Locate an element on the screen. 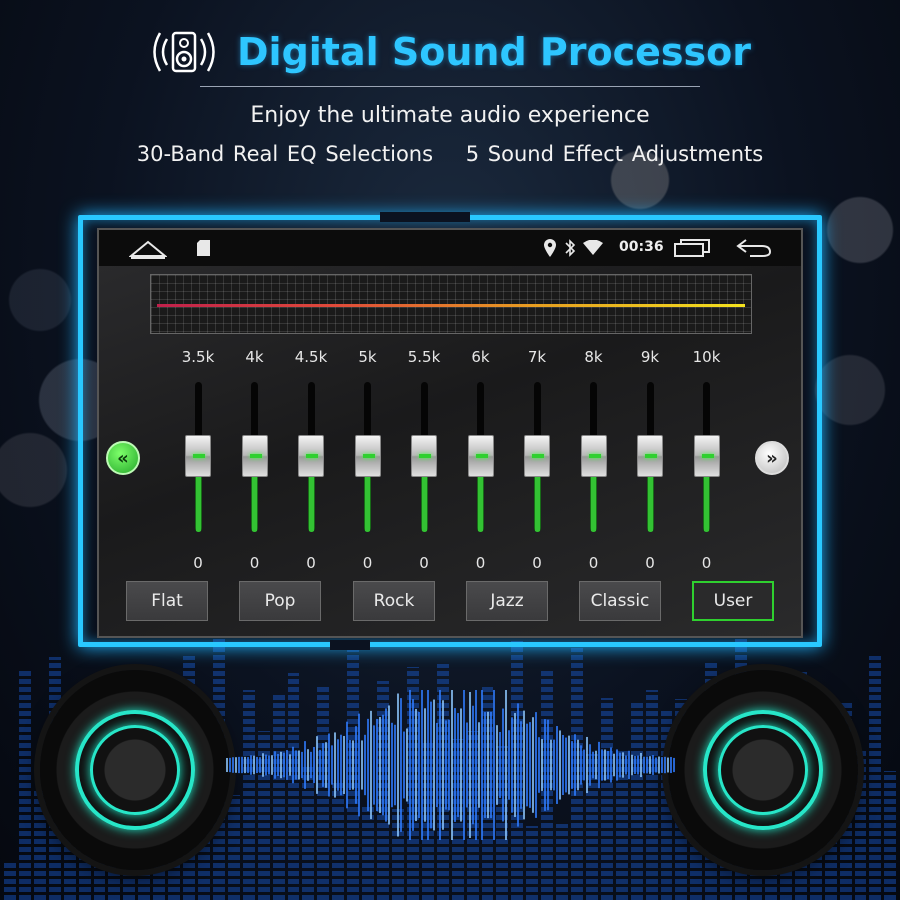 The width and height of the screenshot is (900, 900). page-title: Digital Sound Processor is located at coordinates (494, 52).